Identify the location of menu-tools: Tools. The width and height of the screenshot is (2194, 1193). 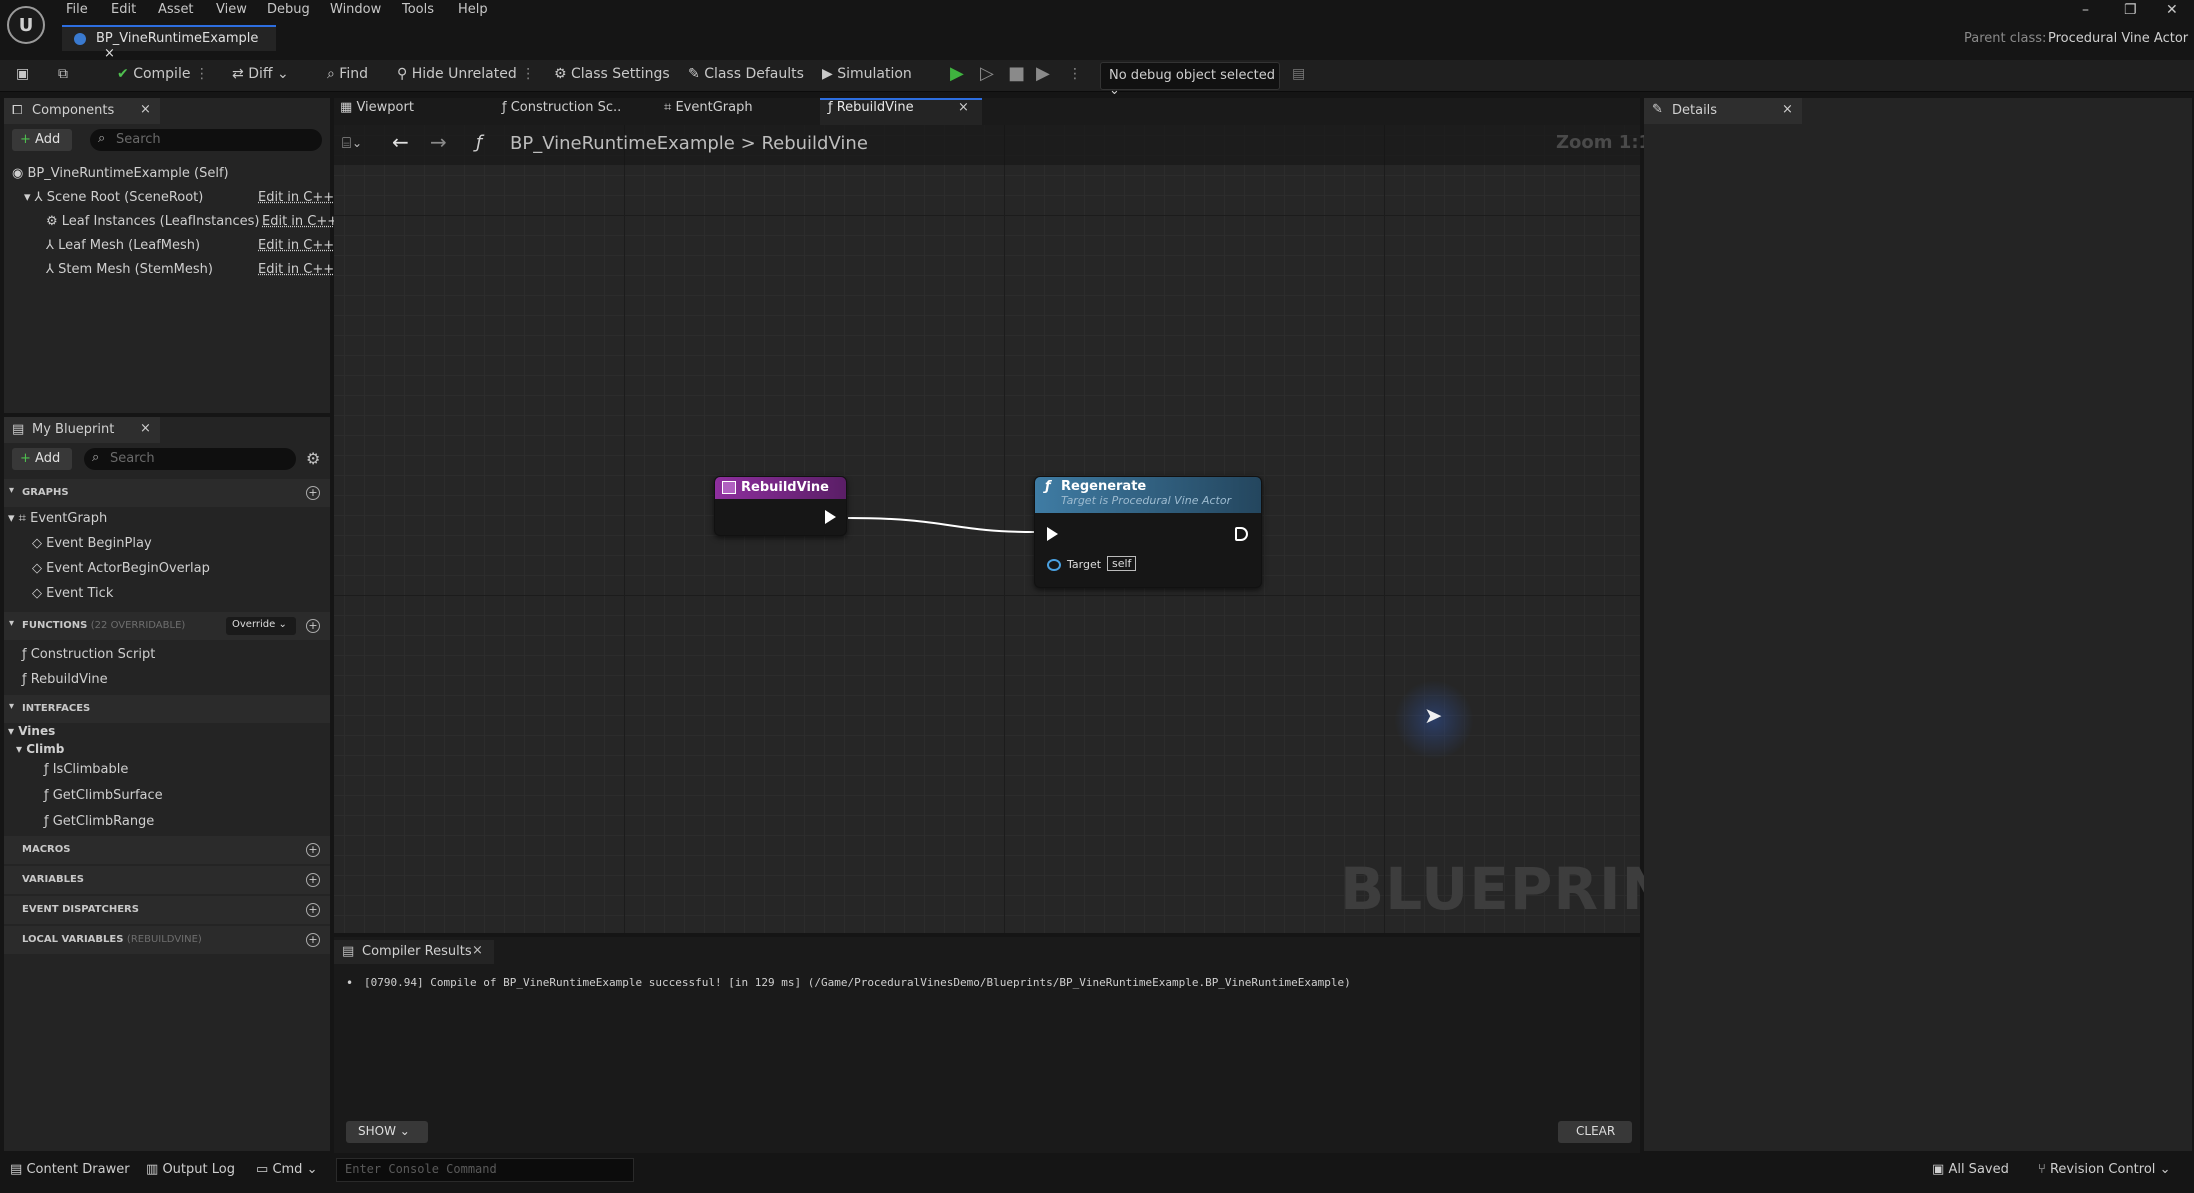
(418, 9).